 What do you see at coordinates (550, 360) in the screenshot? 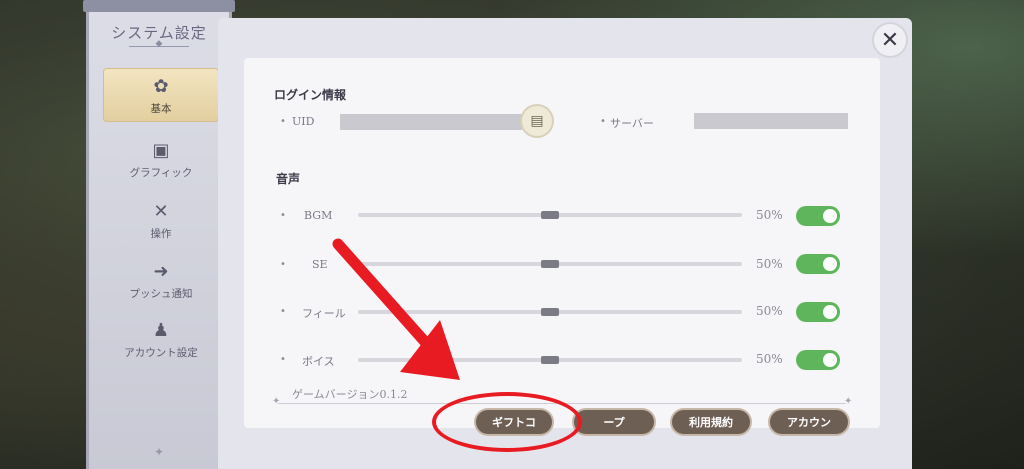
I see `voice-slider-handle` at bounding box center [550, 360].